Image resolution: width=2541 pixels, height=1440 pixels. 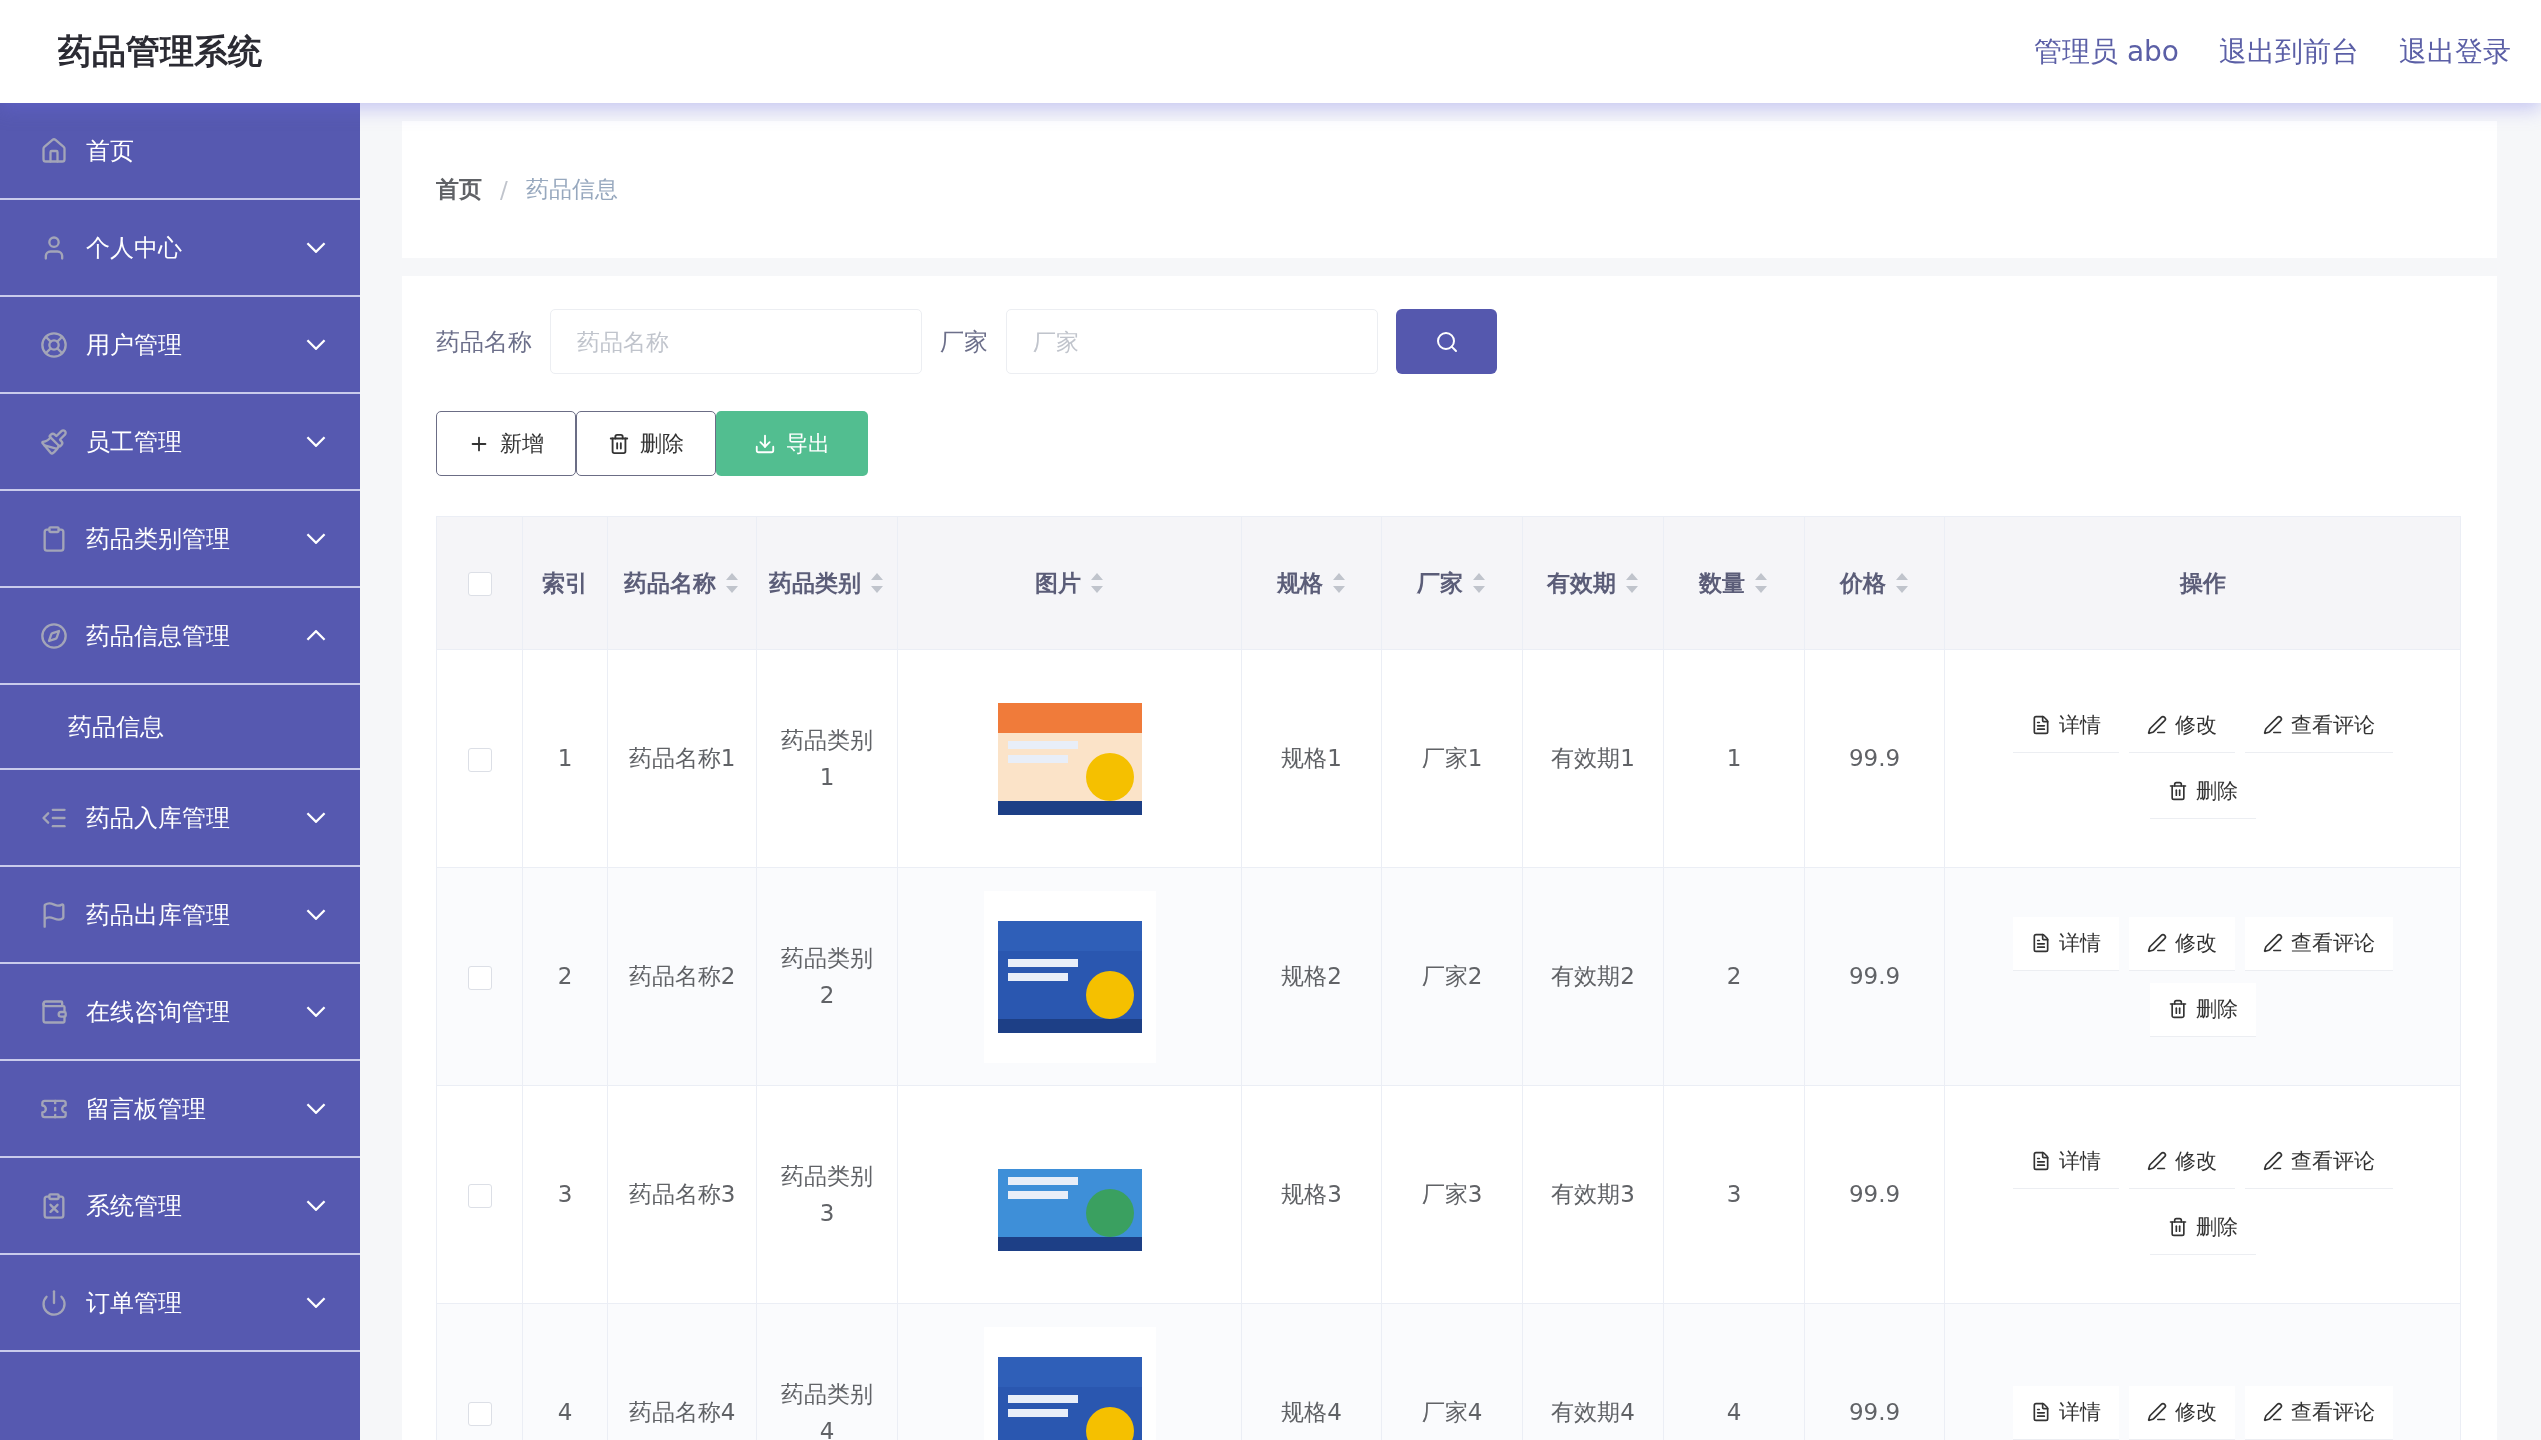 What do you see at coordinates (54, 635) in the screenshot?
I see `compass-icon` at bounding box center [54, 635].